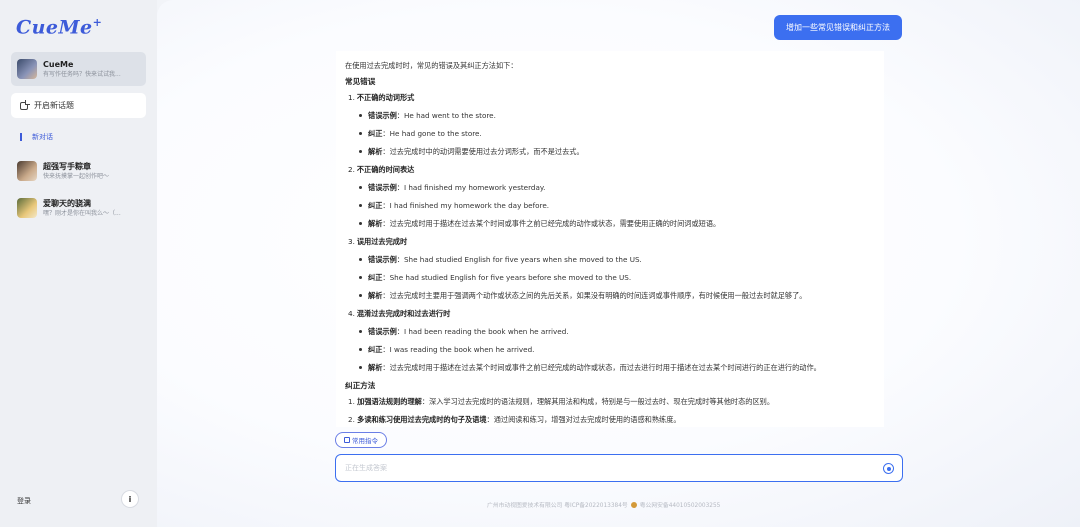  Describe the element at coordinates (399, 313) in the screenshot. I see `error-title: 4. 混淆过去完成时和过去进行时` at that location.